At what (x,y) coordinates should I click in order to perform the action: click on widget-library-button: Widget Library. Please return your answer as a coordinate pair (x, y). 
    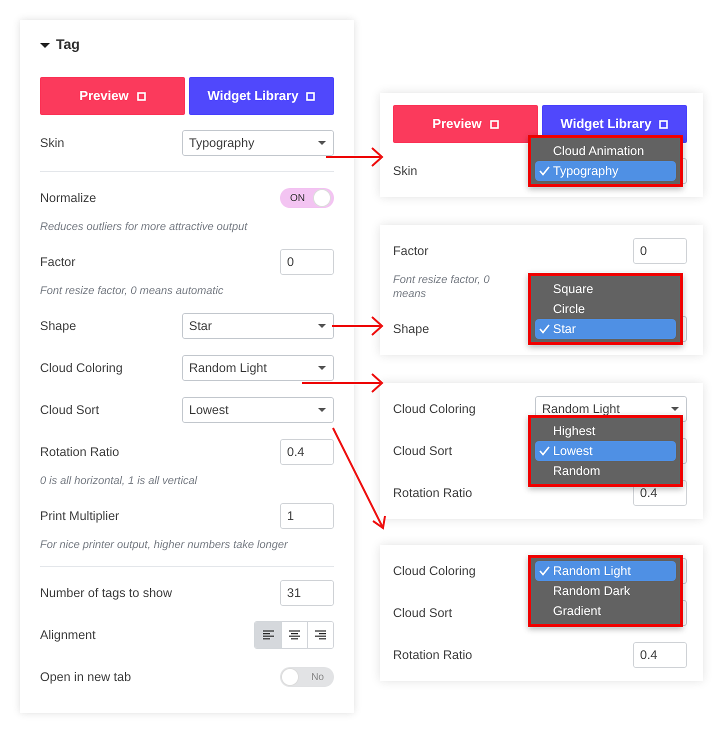
    Looking at the image, I should click on (261, 96).